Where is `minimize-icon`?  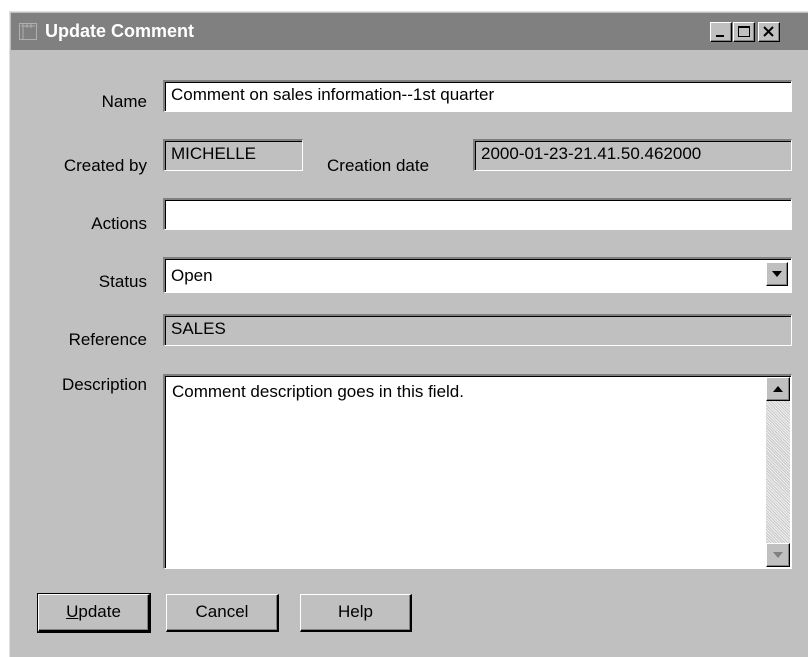
minimize-icon is located at coordinates (720, 36).